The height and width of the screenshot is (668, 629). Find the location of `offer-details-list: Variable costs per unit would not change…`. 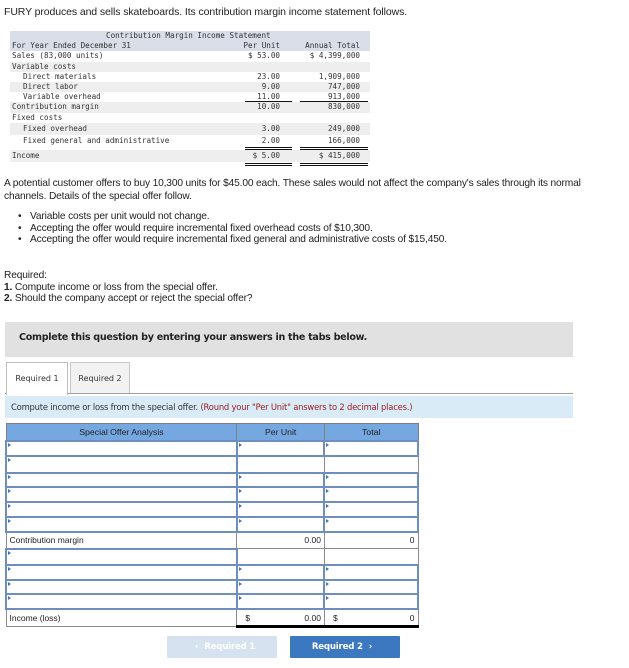

offer-details-list: Variable costs per unit would not change… is located at coordinates (232, 228).